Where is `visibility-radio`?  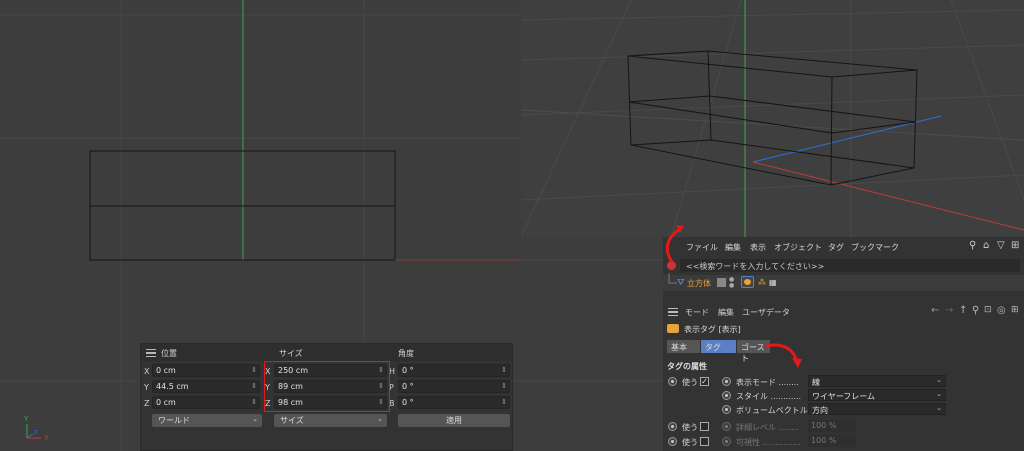 visibility-radio is located at coordinates (726, 441).